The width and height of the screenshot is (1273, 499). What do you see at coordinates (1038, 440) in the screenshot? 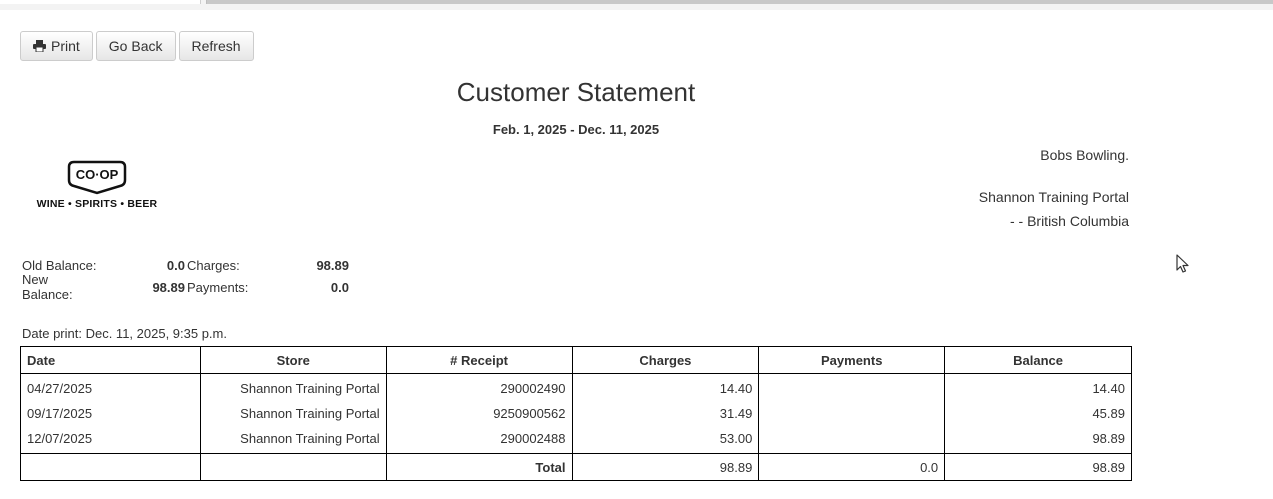
I see `cell-balance: 98.89` at bounding box center [1038, 440].